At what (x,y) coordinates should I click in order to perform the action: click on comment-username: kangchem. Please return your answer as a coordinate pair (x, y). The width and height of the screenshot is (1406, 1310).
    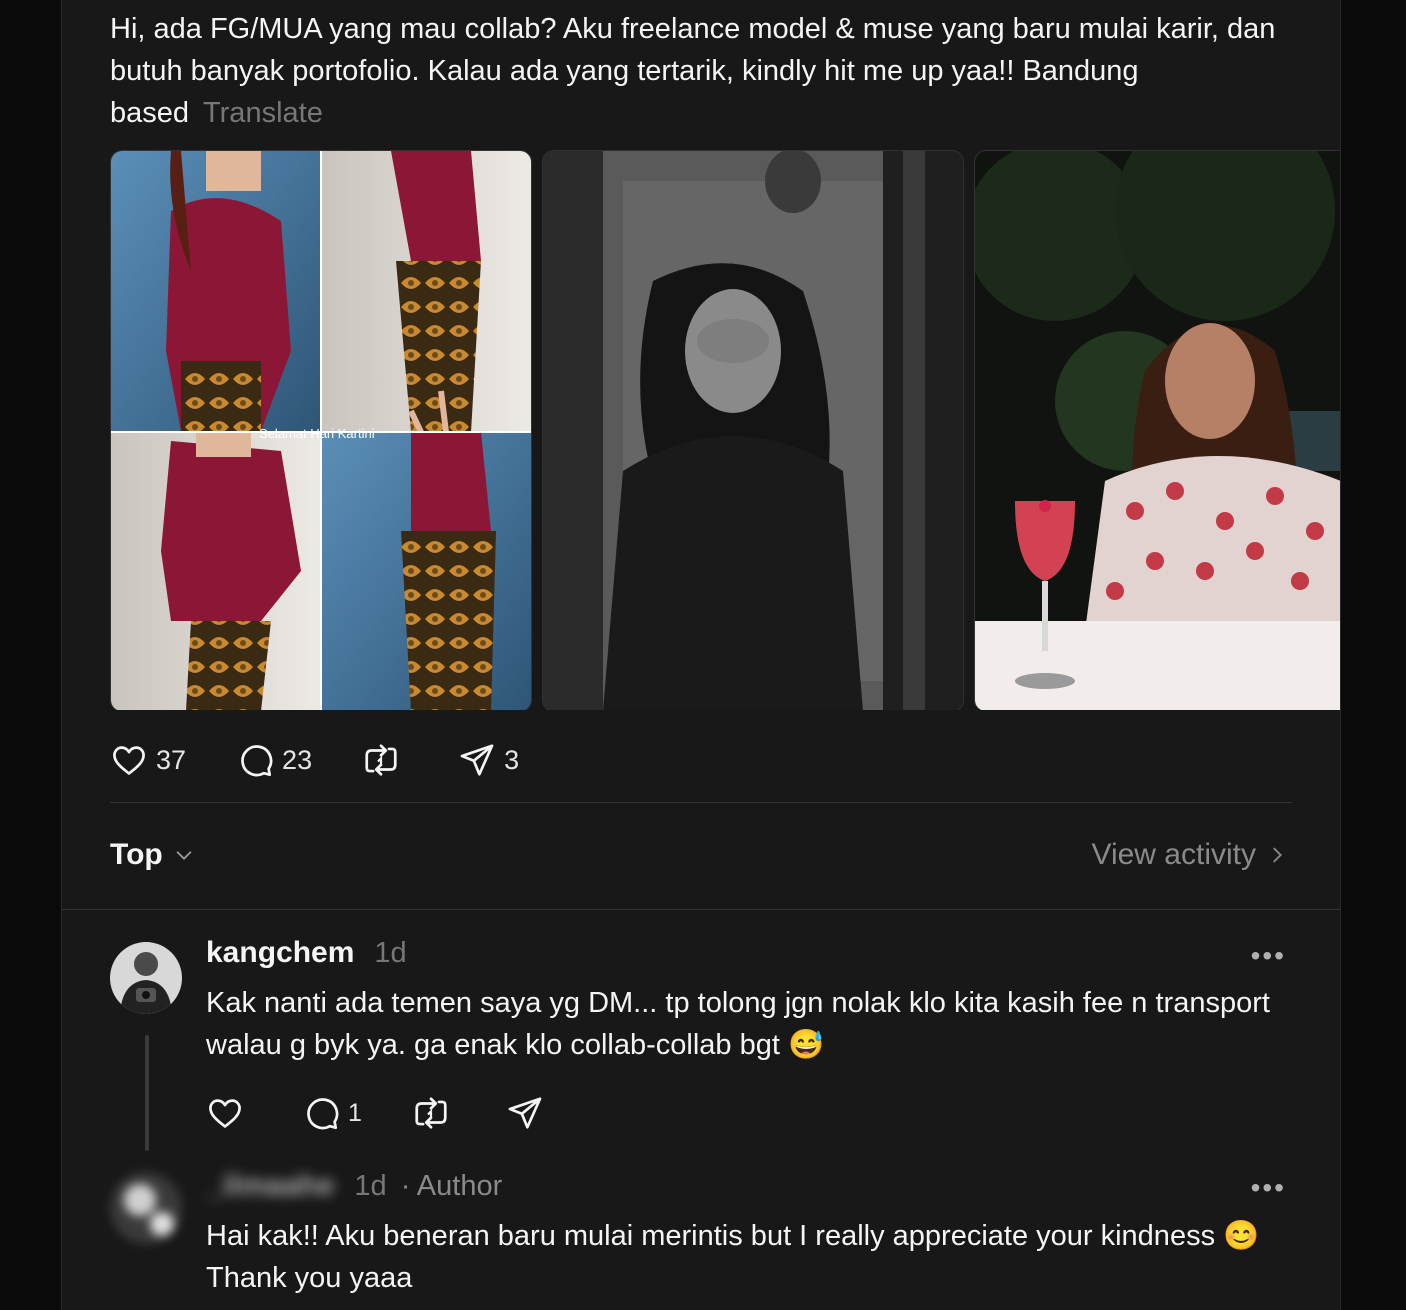
    Looking at the image, I should click on (280, 953).